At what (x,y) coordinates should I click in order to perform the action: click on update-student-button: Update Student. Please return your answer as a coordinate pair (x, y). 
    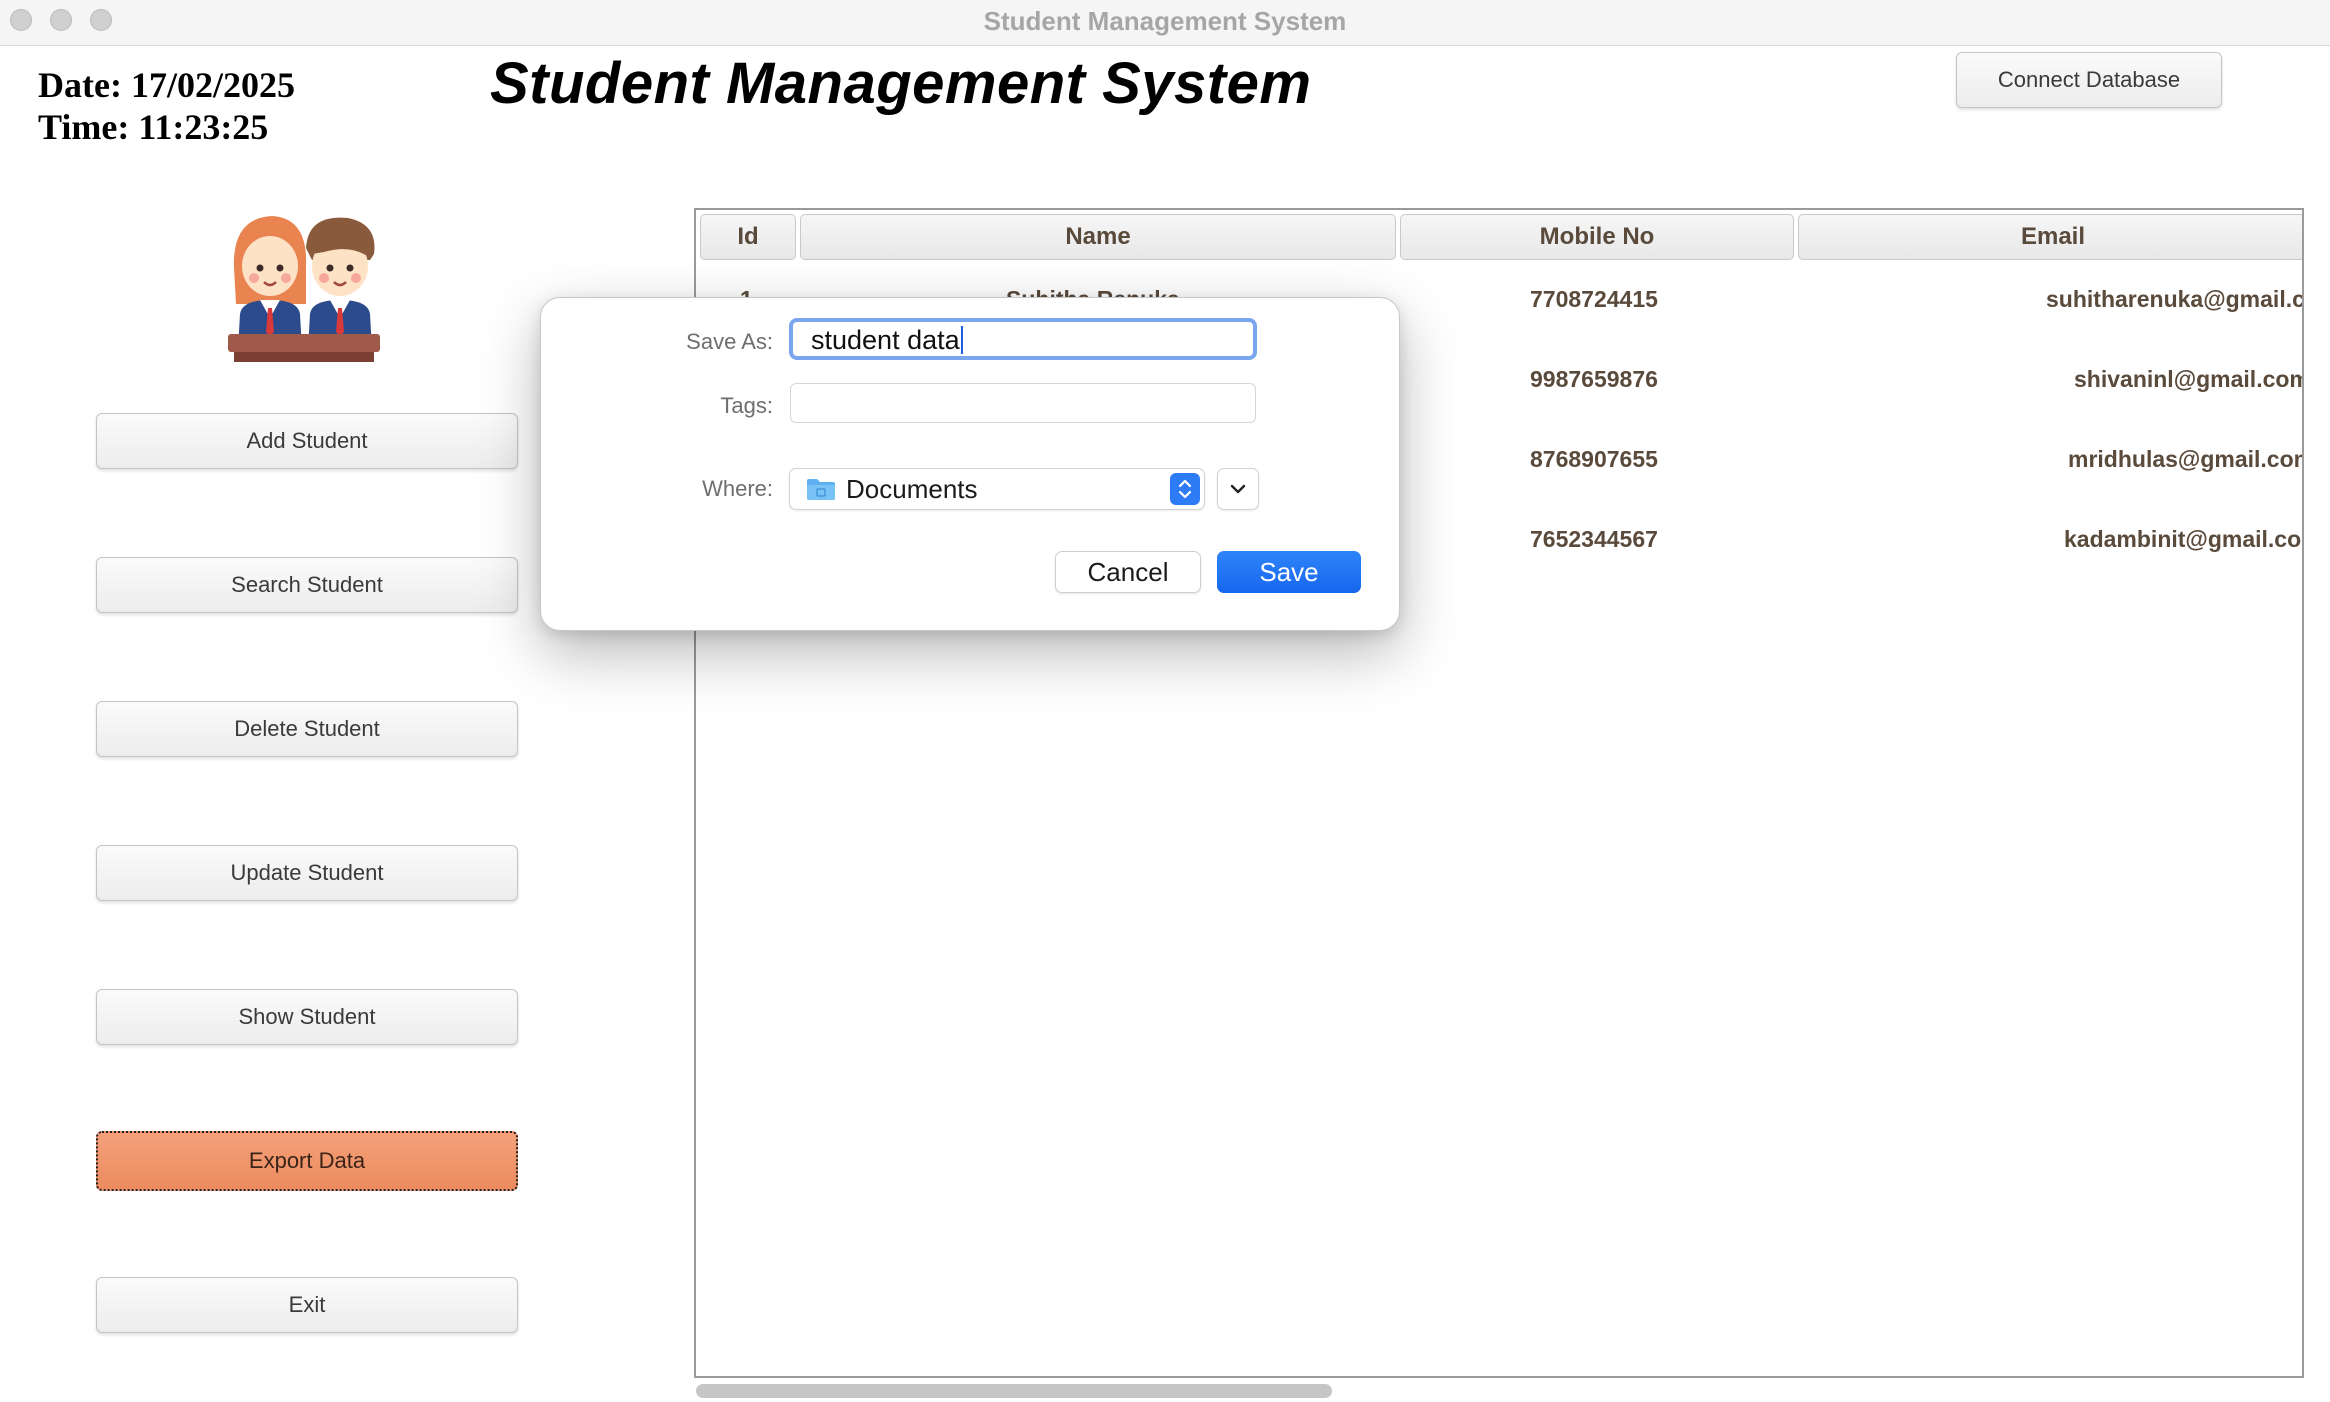
    Looking at the image, I should click on (307, 873).